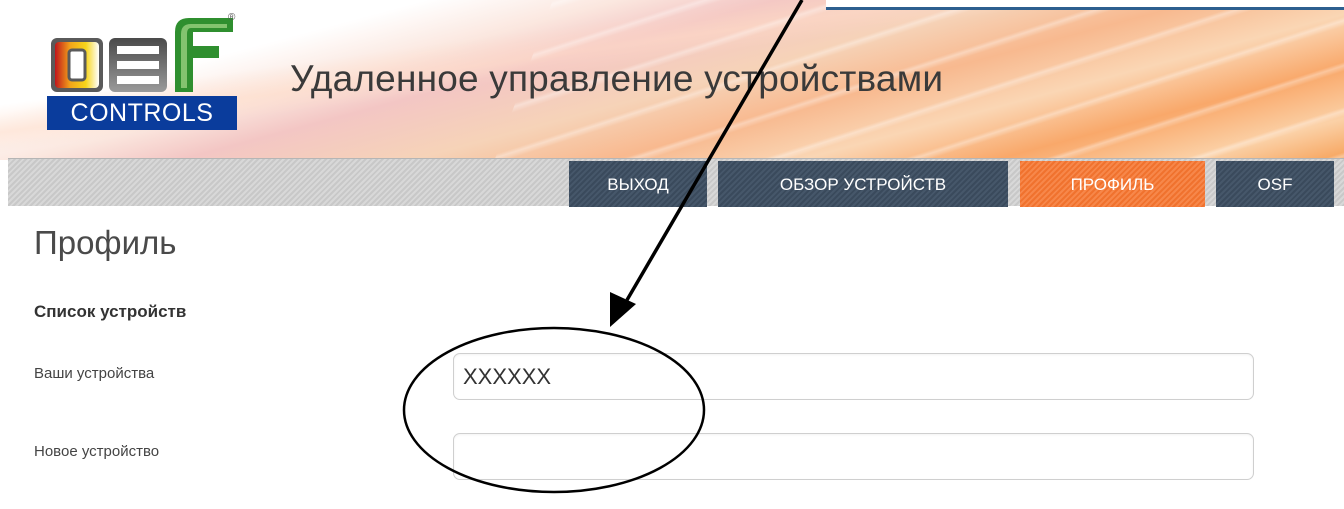  What do you see at coordinates (1085, 5) in the screenshot?
I see `top-strip` at bounding box center [1085, 5].